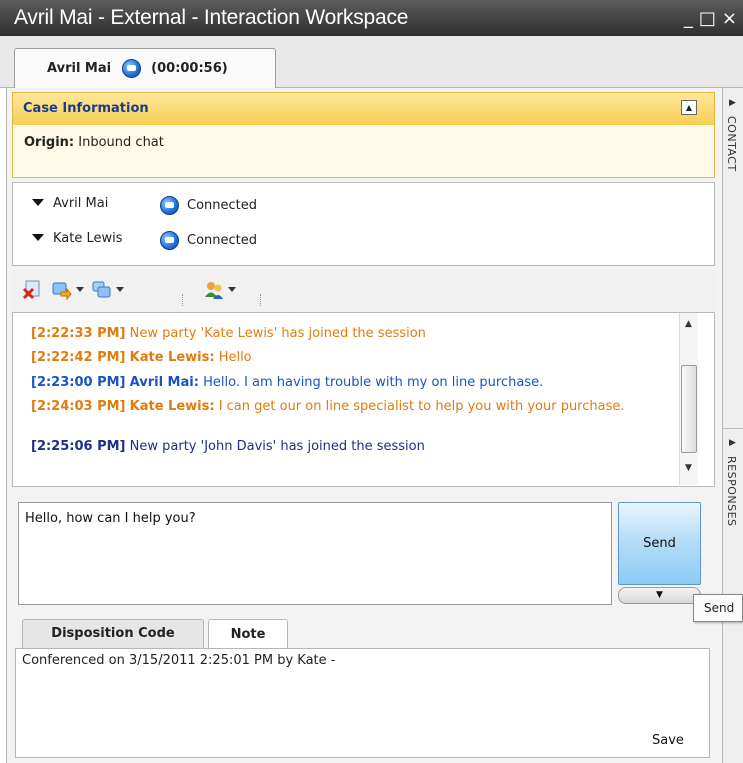  Describe the element at coordinates (189, 68) in the screenshot. I see `session-timer: (00:00:56)` at that location.